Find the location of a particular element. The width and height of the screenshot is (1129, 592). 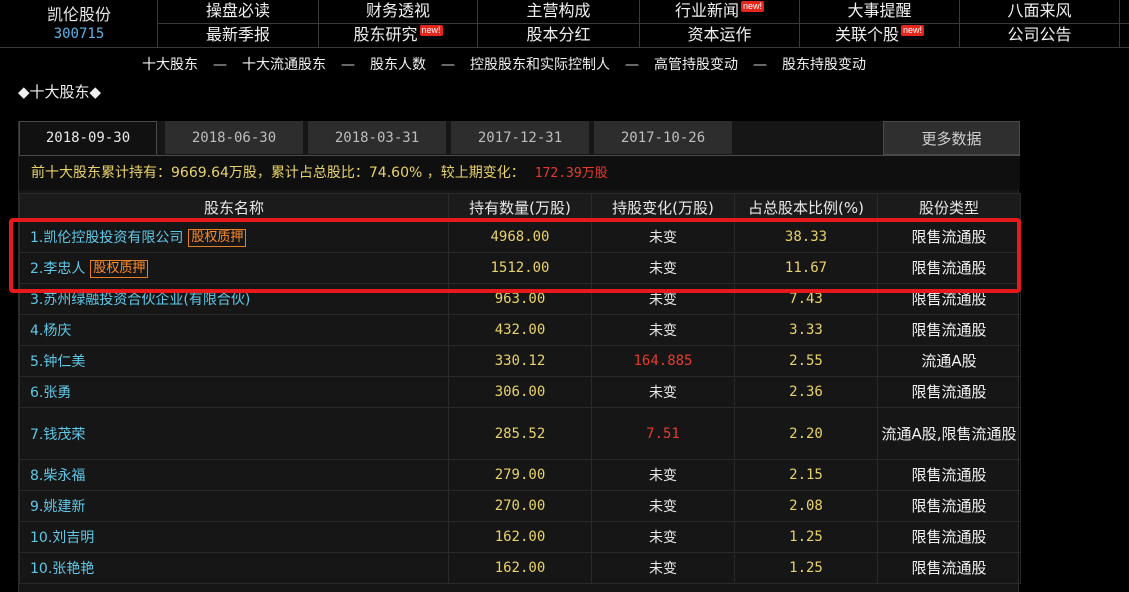

table-row: 3.苏州绿融投资合伙企业(有限合伙) 963.00 未变 7.43 限售流通股 is located at coordinates (520, 299).